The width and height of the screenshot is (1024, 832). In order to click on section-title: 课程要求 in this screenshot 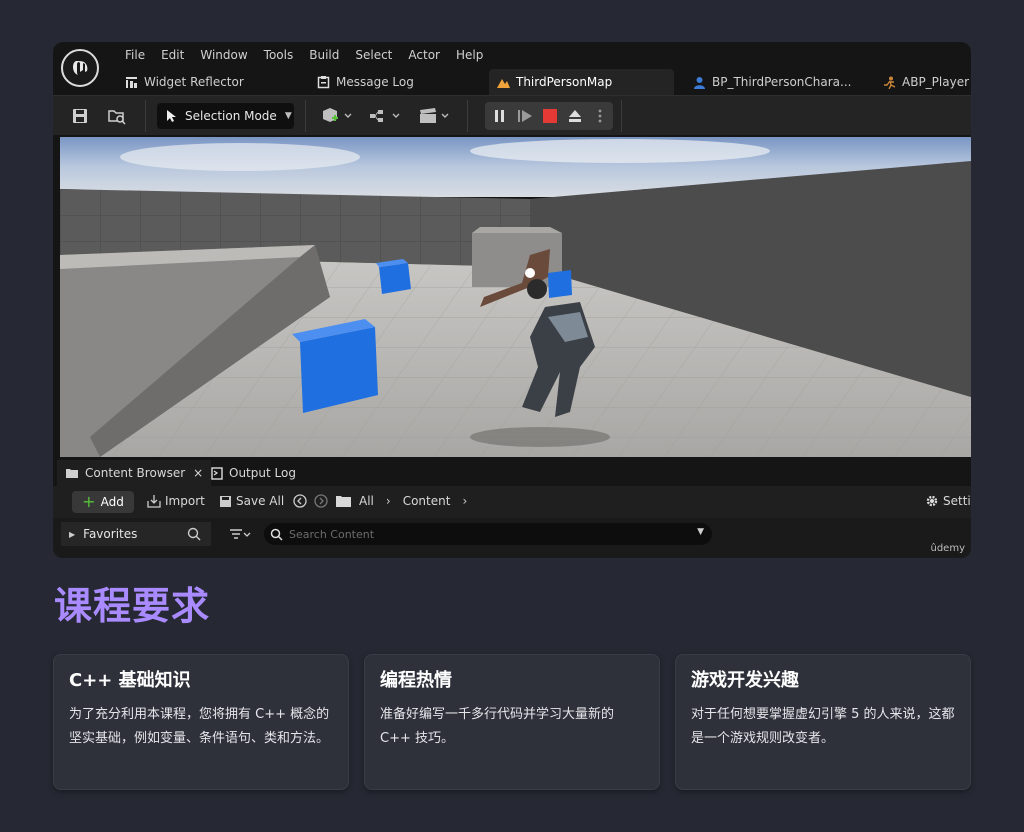, I will do `click(132, 606)`.